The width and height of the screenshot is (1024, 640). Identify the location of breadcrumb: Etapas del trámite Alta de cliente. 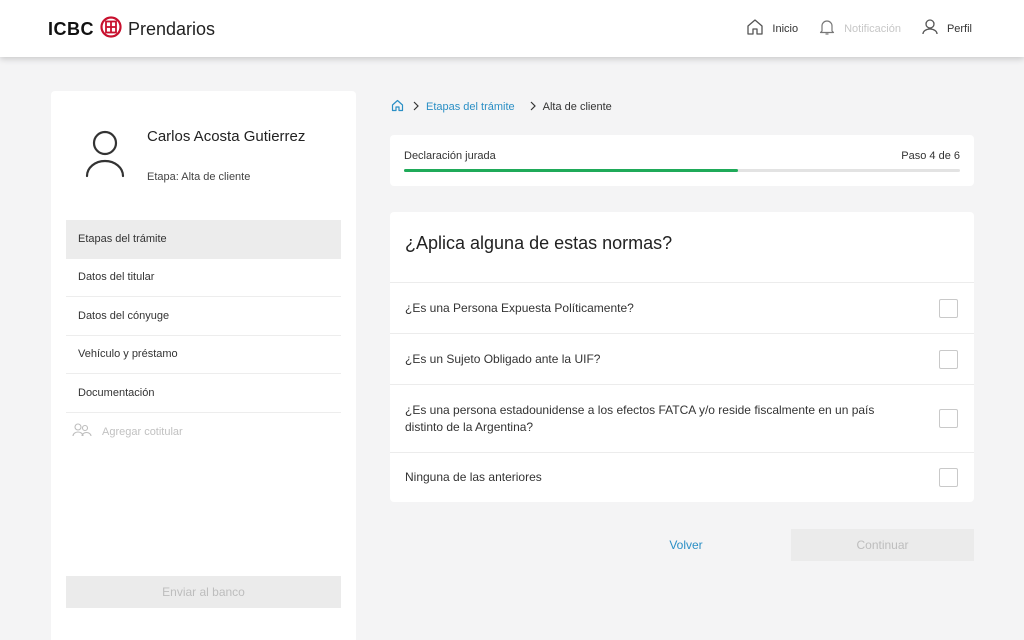
(501, 107).